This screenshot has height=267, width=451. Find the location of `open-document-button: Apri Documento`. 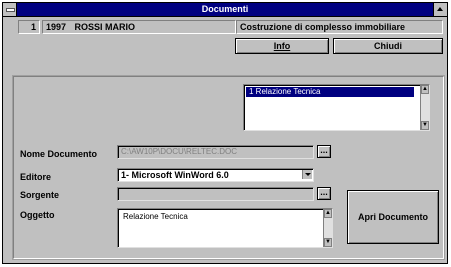

open-document-button: Apri Documento is located at coordinates (393, 217).